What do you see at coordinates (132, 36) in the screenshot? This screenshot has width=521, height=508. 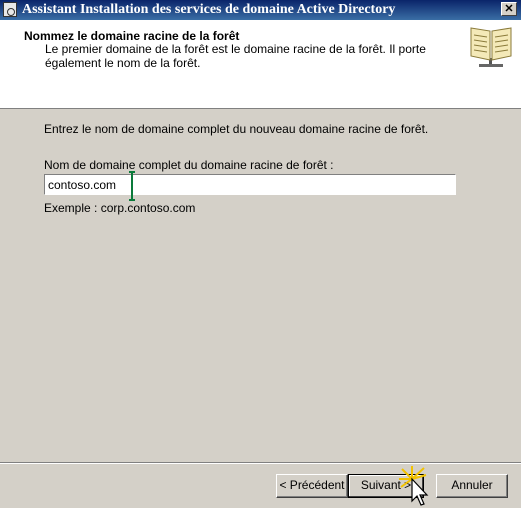 I see `page-title: Nommez le domaine racine de la forêt` at bounding box center [132, 36].